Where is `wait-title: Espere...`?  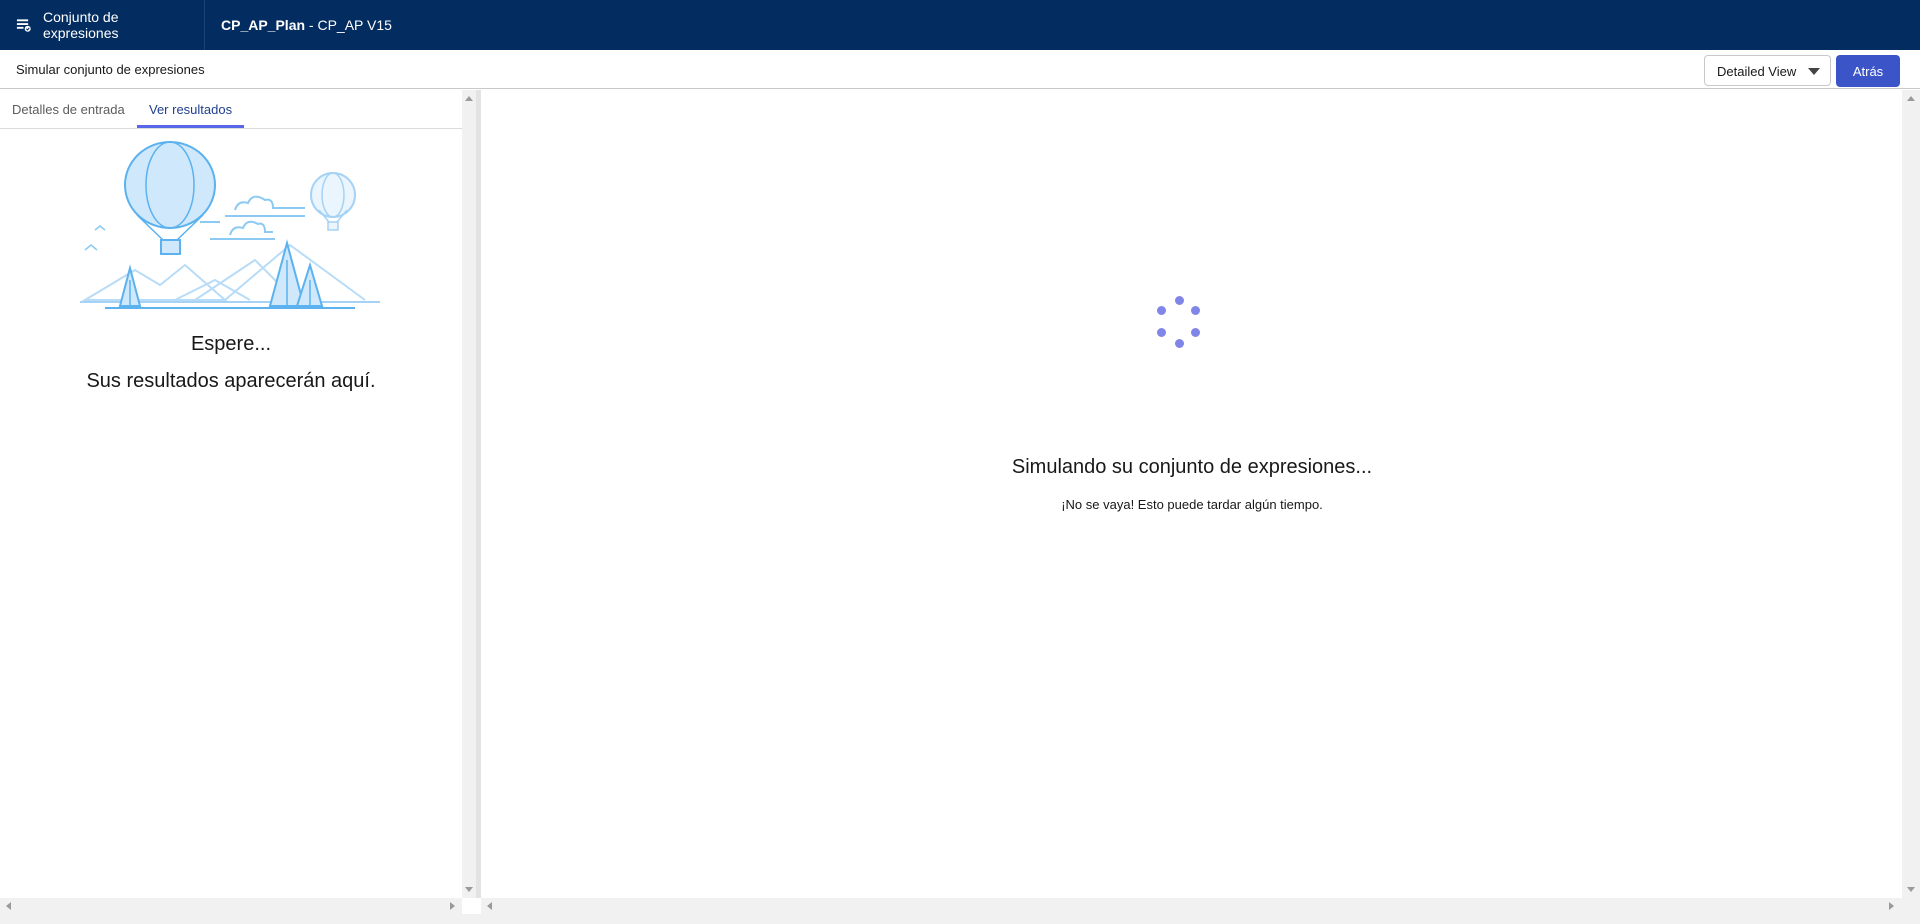
wait-title: Espere... is located at coordinates (231, 344).